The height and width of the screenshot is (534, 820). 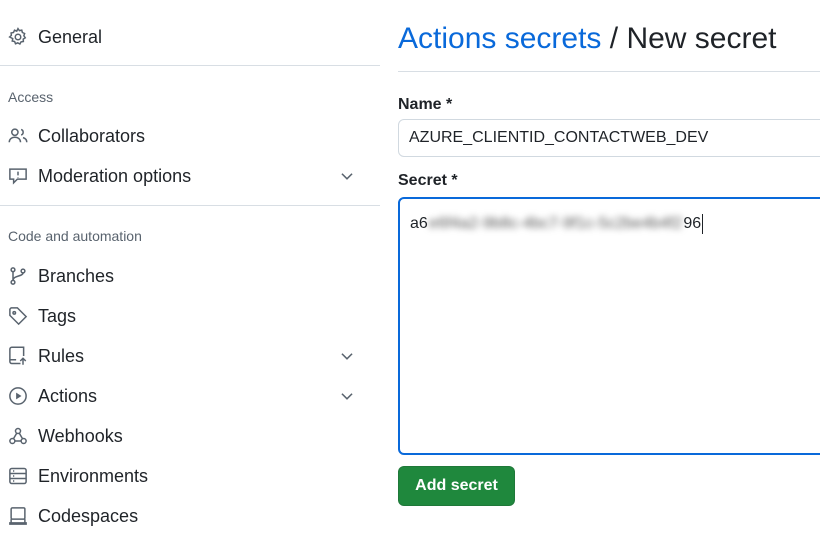 What do you see at coordinates (18, 37) in the screenshot?
I see `gear-icon` at bounding box center [18, 37].